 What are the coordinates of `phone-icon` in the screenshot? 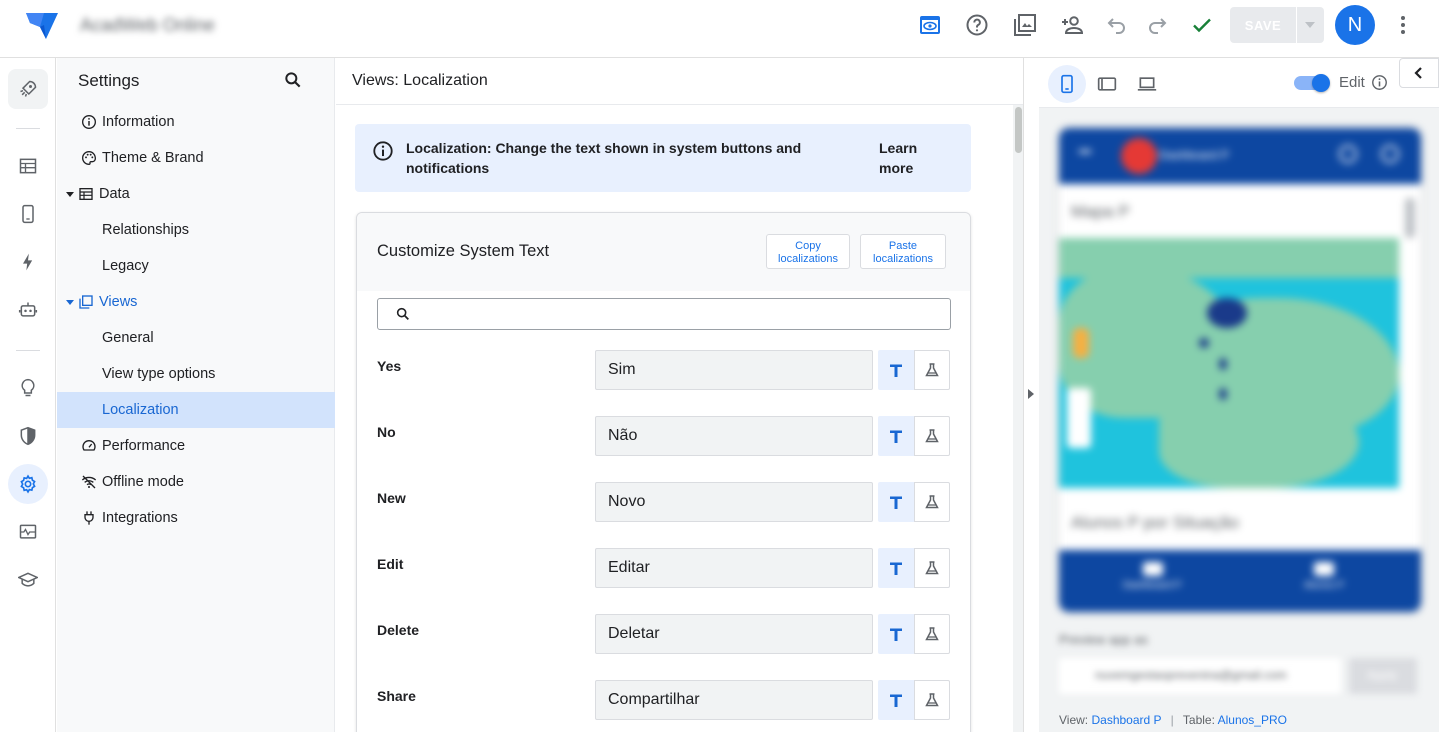 It's located at (1067, 84).